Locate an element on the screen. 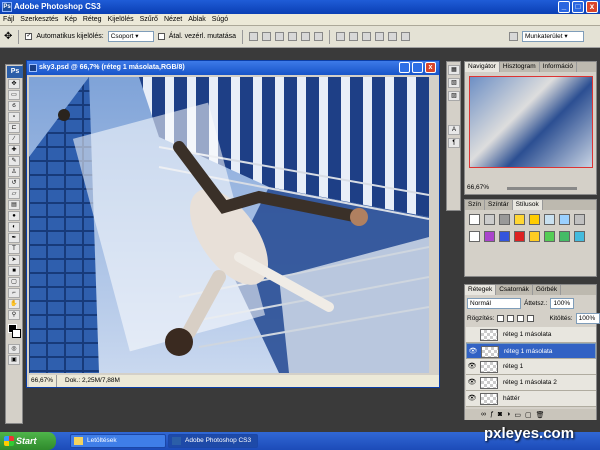  layer-row: 👁 réteg 1 másolata 2 is located at coordinates (531, 383).